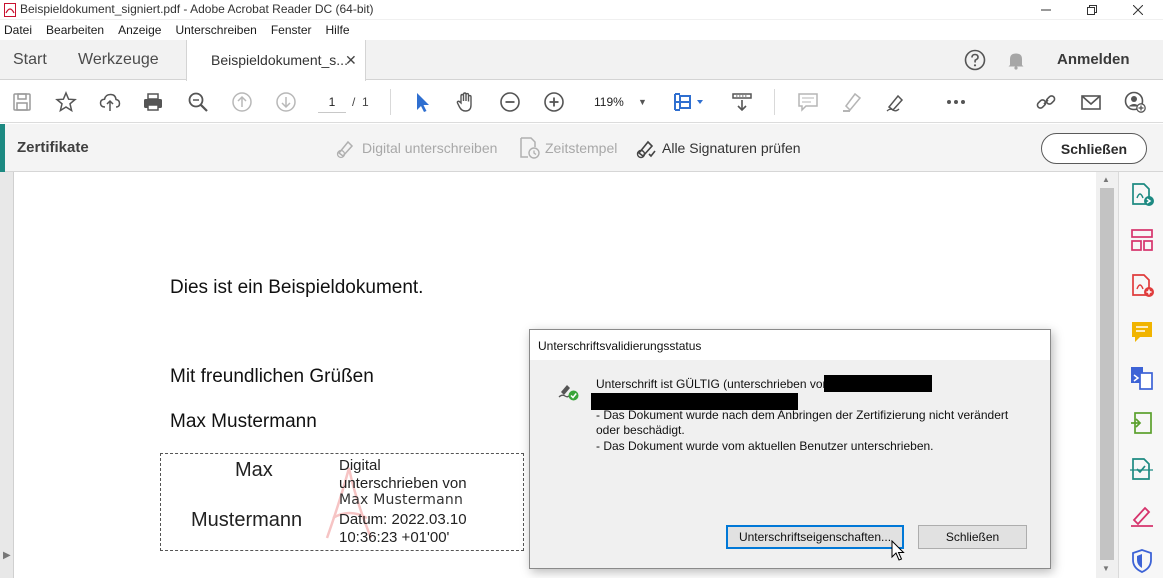  Describe the element at coordinates (1142, 516) in the screenshot. I see `fill-sign-icon` at that location.